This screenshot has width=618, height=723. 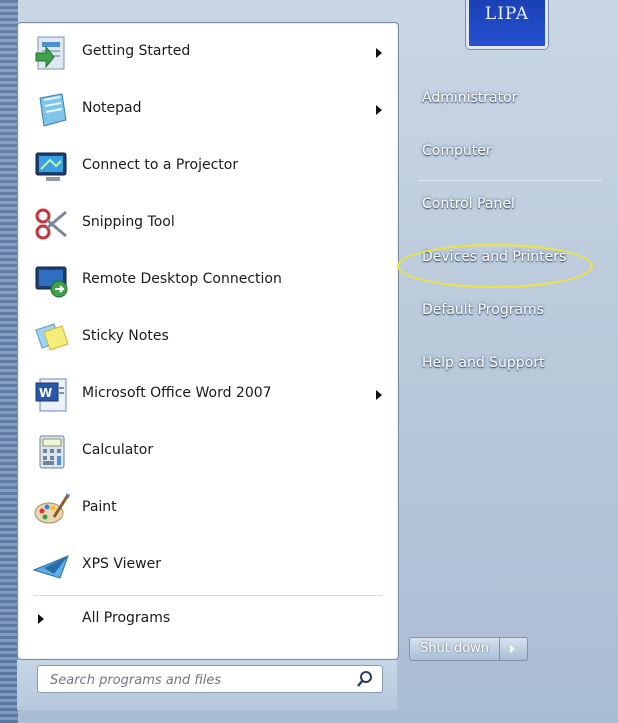 I want to click on program-label: Connect to a Projector, so click(x=160, y=165).